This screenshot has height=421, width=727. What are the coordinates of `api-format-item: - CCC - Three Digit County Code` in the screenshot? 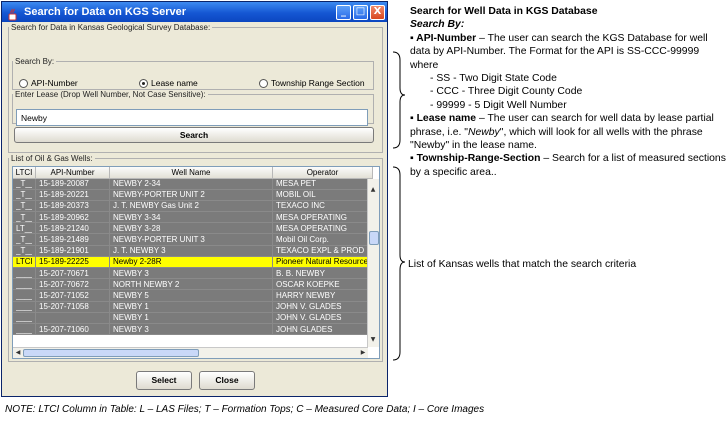 It's located at (506, 92).